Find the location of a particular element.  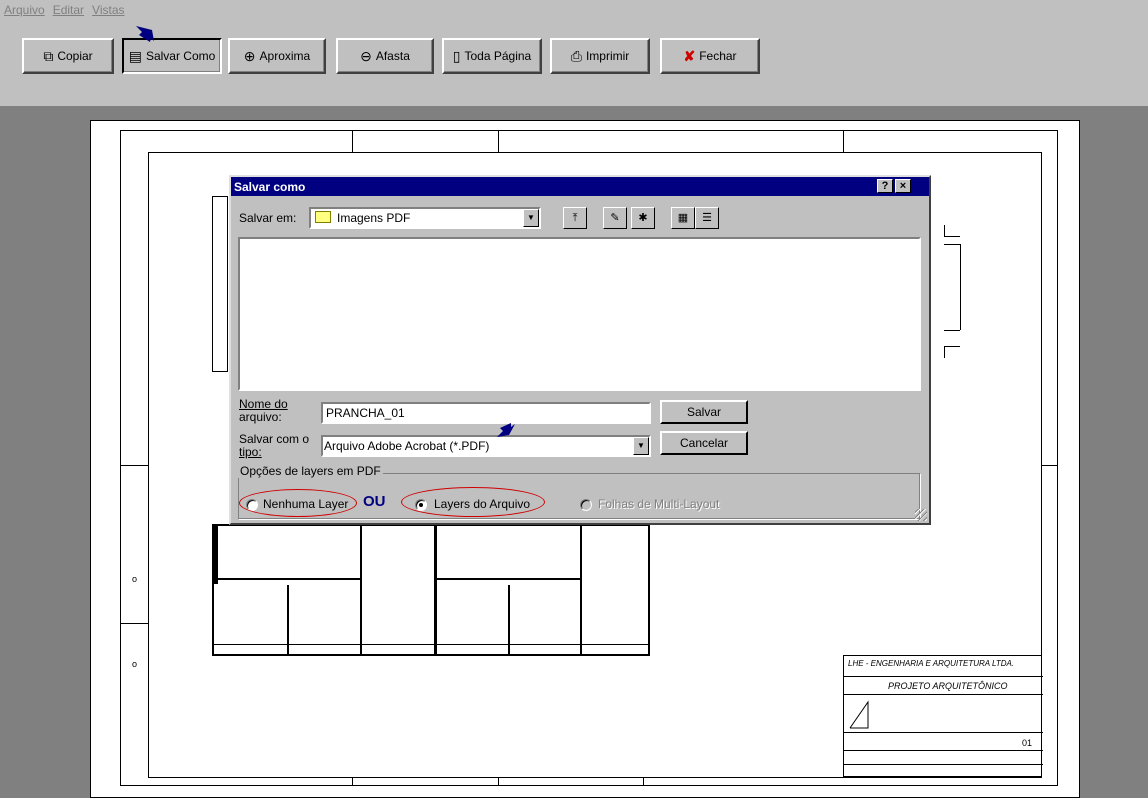

desktop-button: ✎ is located at coordinates (615, 218).